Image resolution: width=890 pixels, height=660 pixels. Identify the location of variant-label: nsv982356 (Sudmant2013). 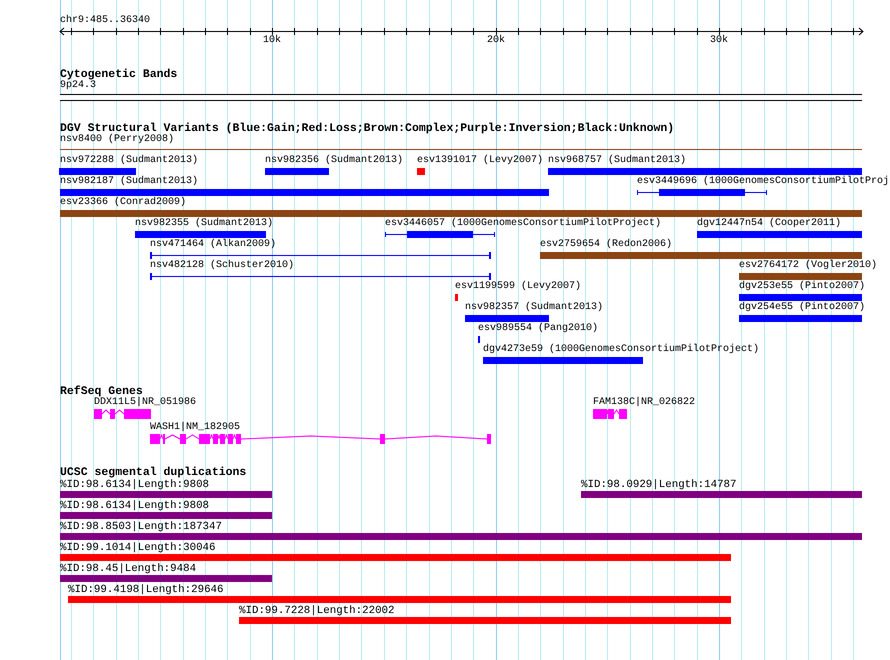
(334, 161).